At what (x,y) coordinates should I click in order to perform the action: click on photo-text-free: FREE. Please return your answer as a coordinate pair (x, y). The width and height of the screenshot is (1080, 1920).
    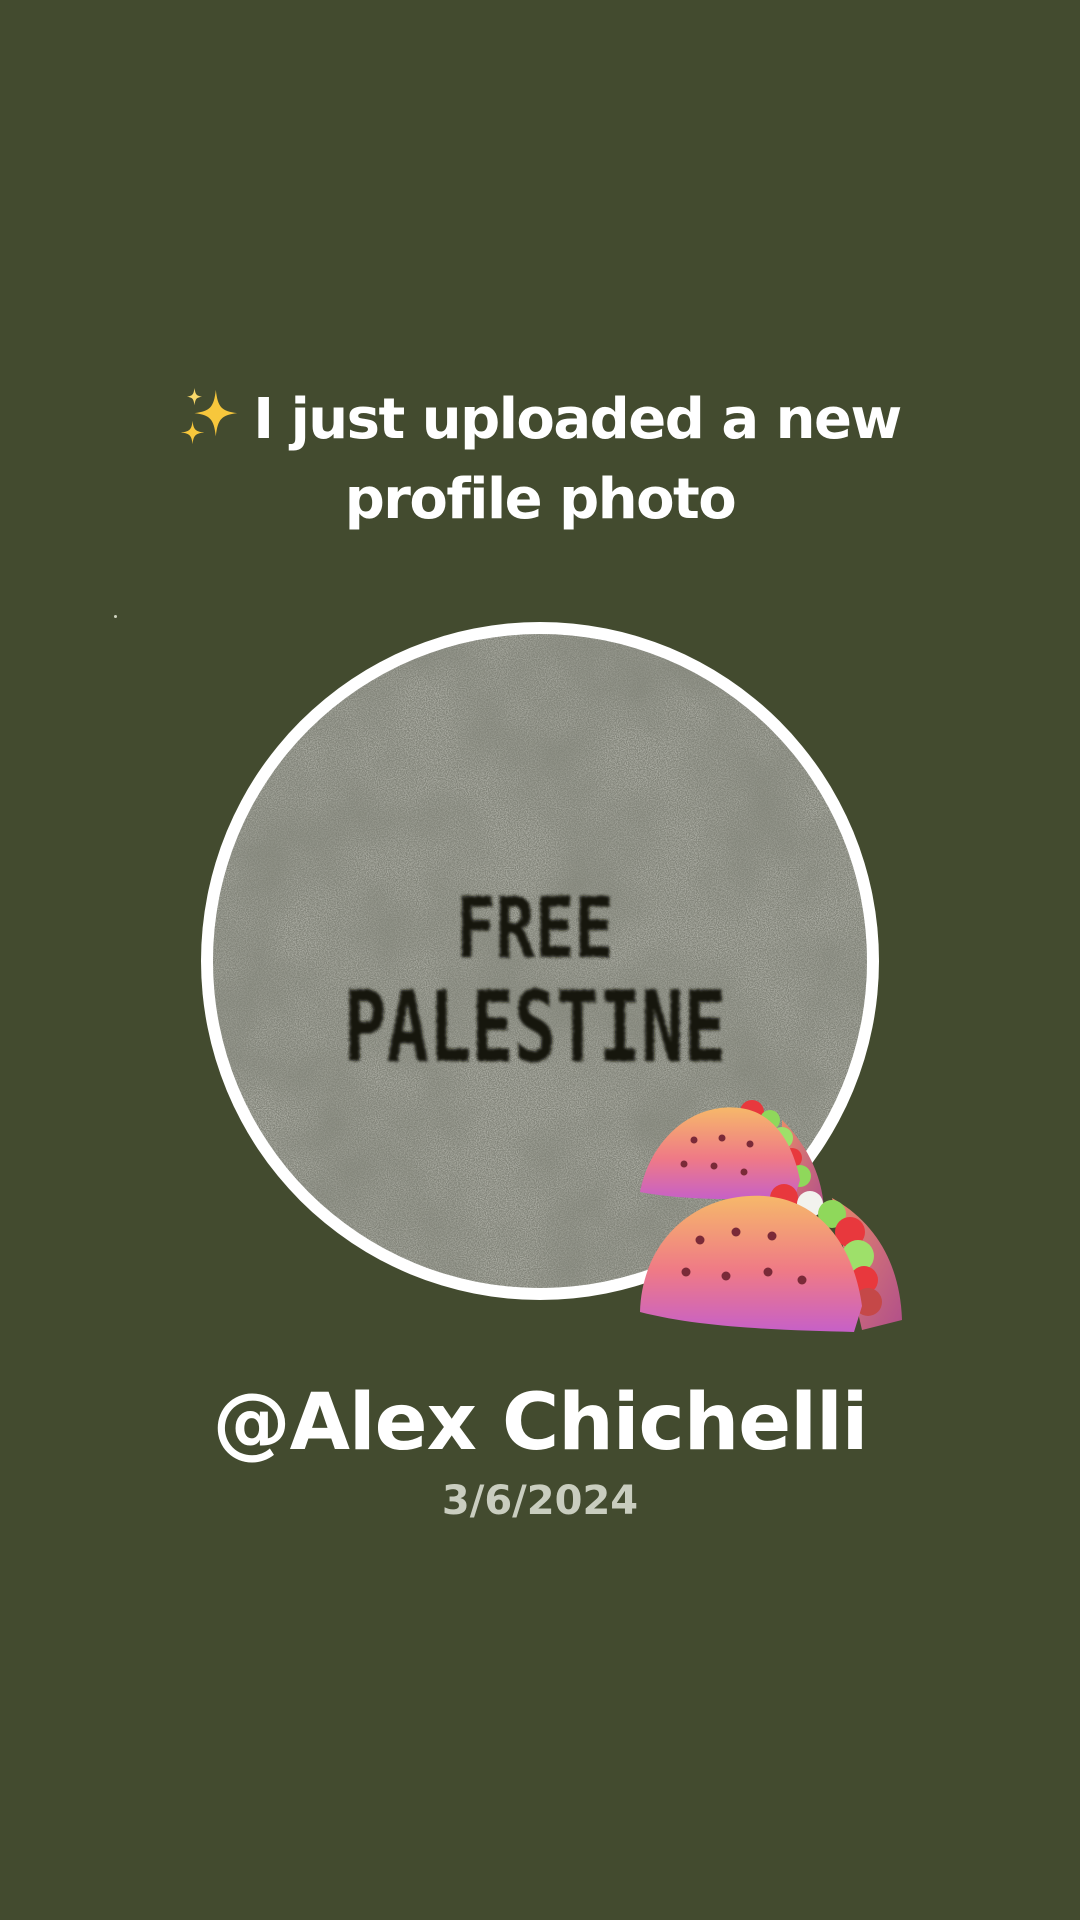
    Looking at the image, I should click on (535, 928).